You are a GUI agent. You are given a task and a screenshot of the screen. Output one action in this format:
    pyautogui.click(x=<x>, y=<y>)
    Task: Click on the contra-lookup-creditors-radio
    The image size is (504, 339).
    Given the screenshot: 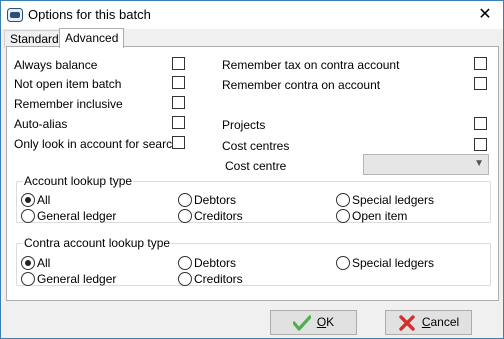 What is the action you would take?
    pyautogui.click(x=185, y=279)
    